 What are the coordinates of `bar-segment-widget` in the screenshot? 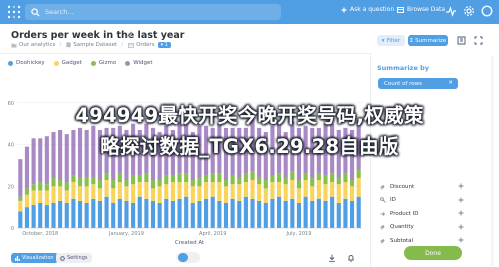 It's located at (20, 178).